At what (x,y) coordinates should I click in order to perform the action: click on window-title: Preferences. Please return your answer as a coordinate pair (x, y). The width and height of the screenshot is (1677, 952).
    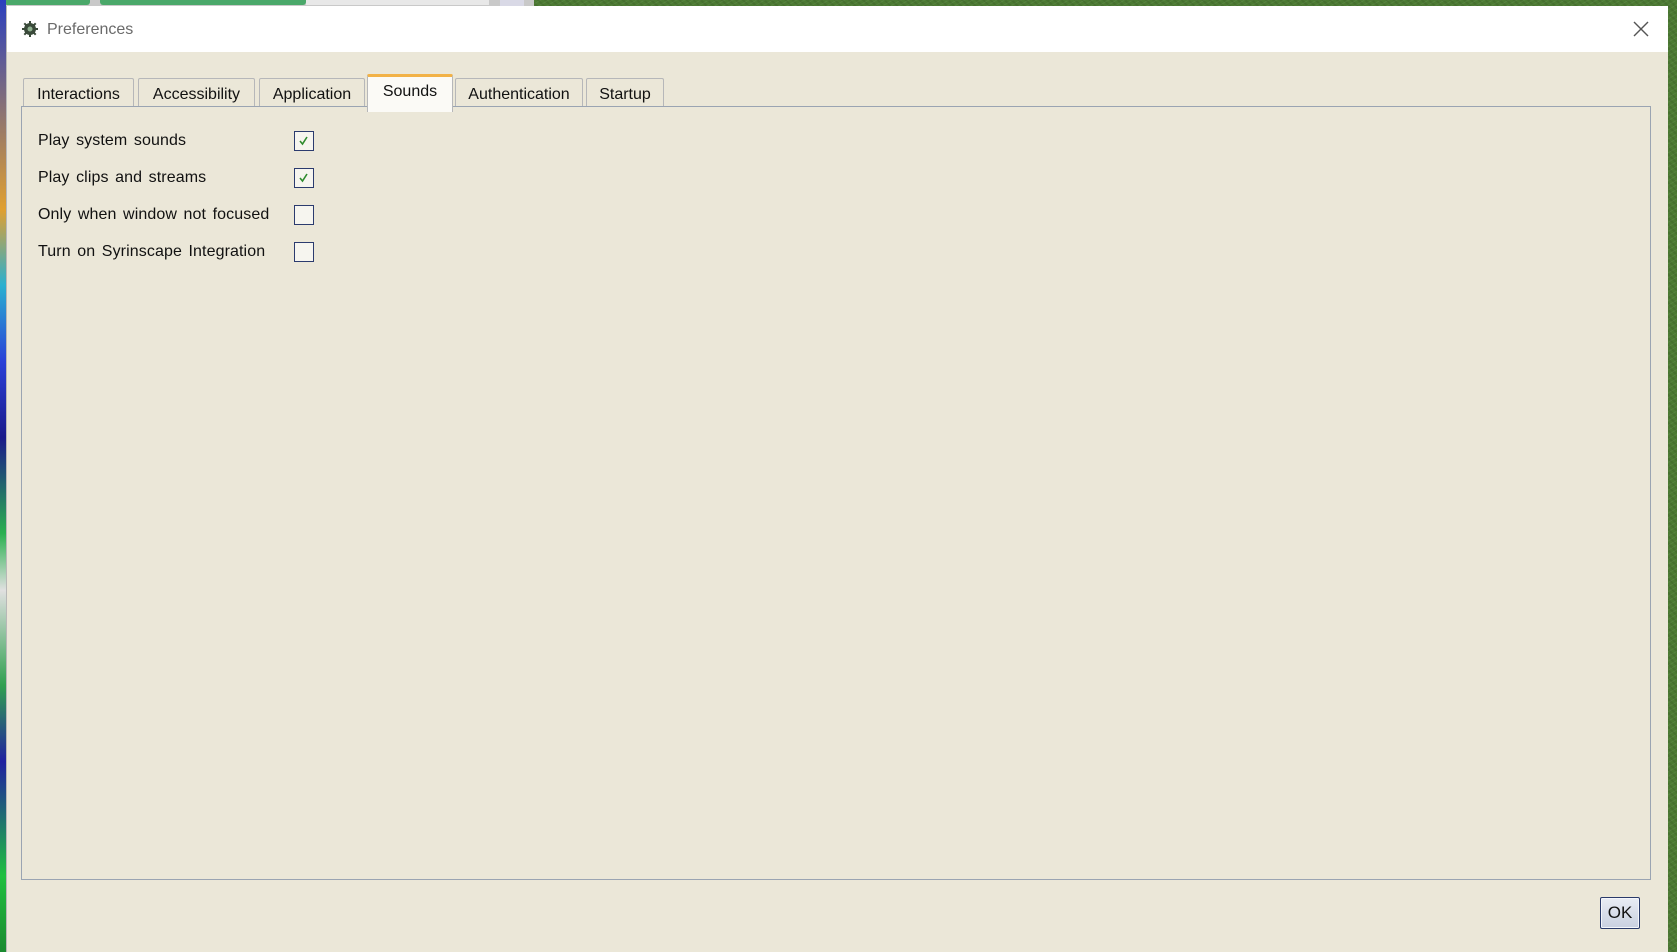
    Looking at the image, I should click on (90, 29).